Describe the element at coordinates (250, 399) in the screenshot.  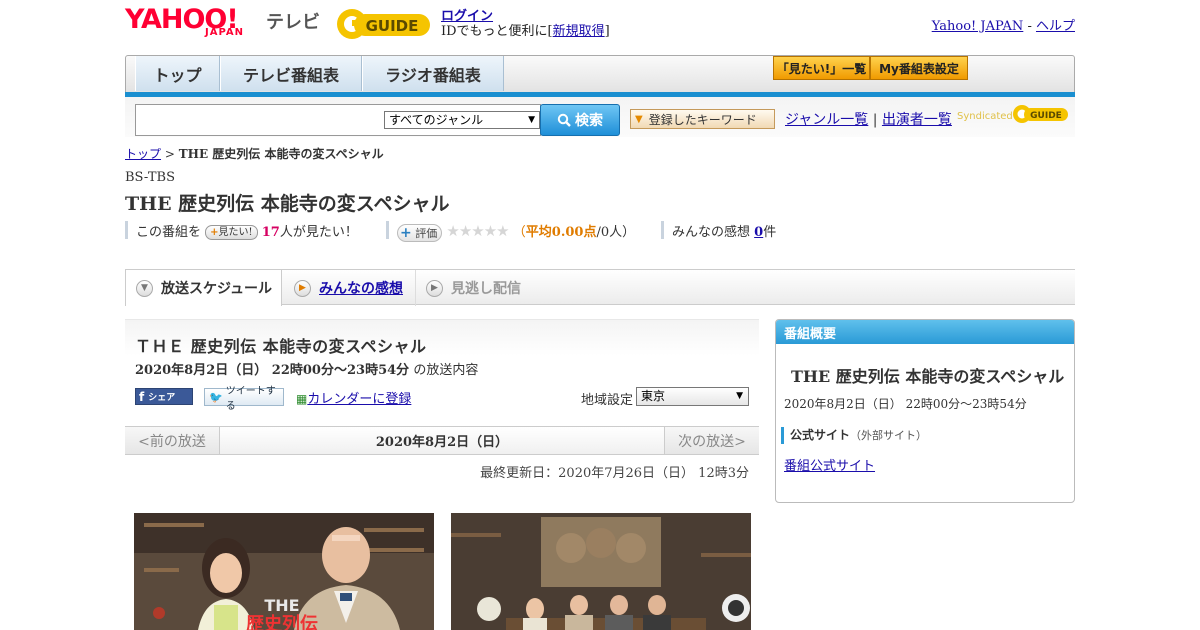
I see `tweet-label: ツイートする` at that location.